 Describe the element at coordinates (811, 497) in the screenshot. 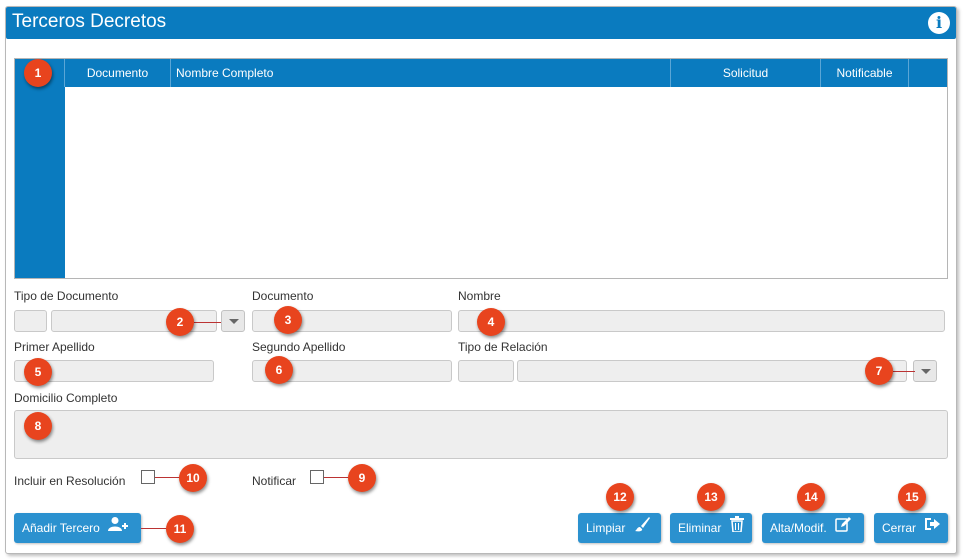

I see `callout-badge: 14` at that location.